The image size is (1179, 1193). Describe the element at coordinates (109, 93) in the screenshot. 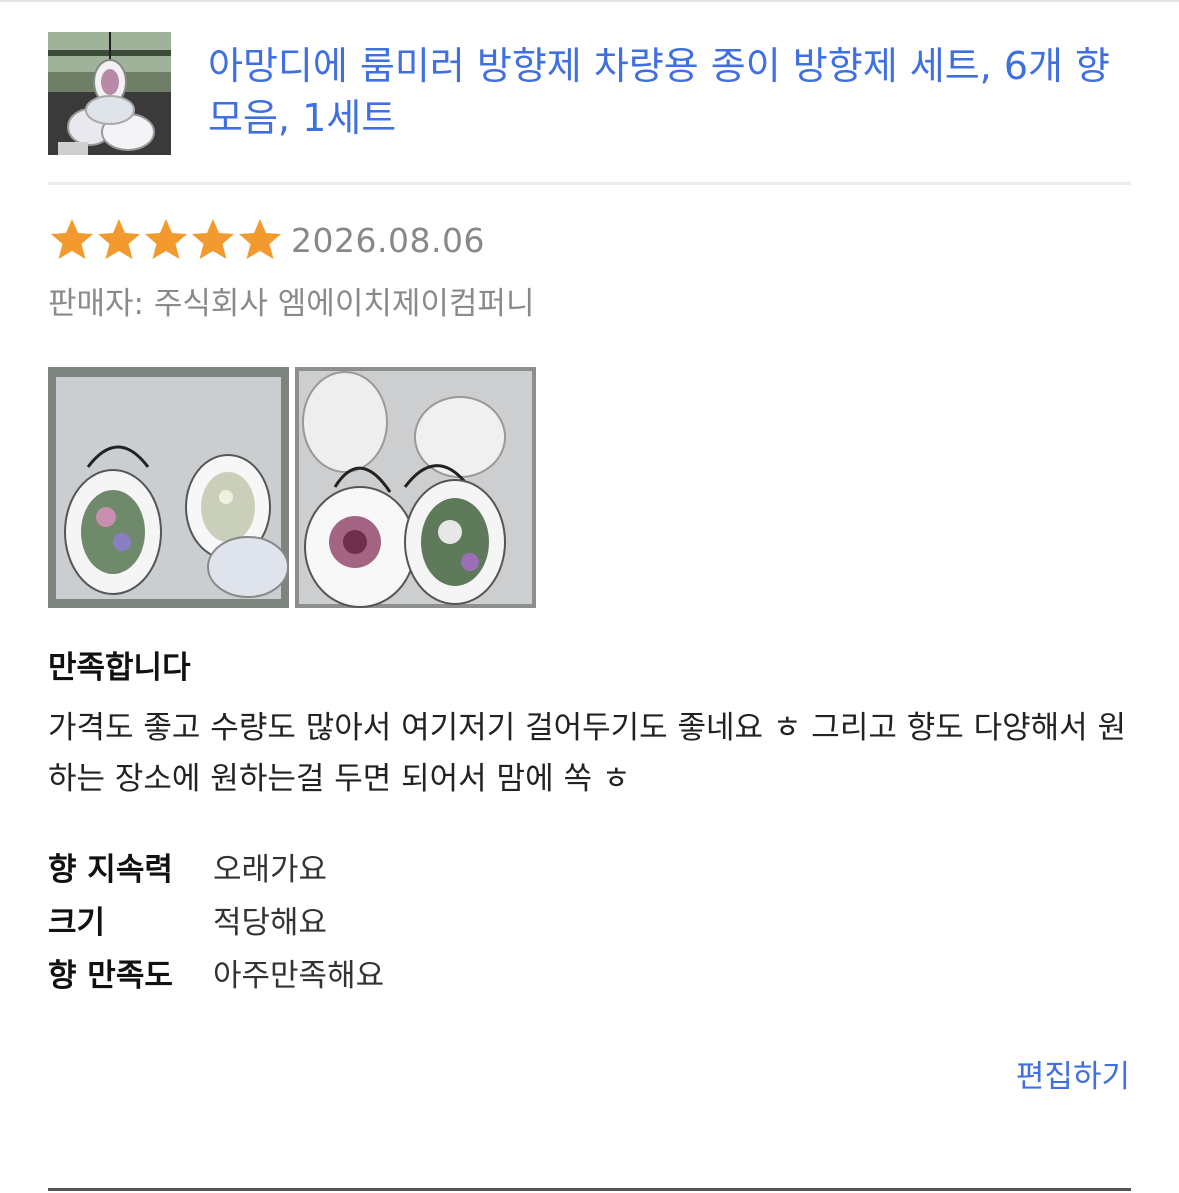

I see `product-thumbnail` at that location.